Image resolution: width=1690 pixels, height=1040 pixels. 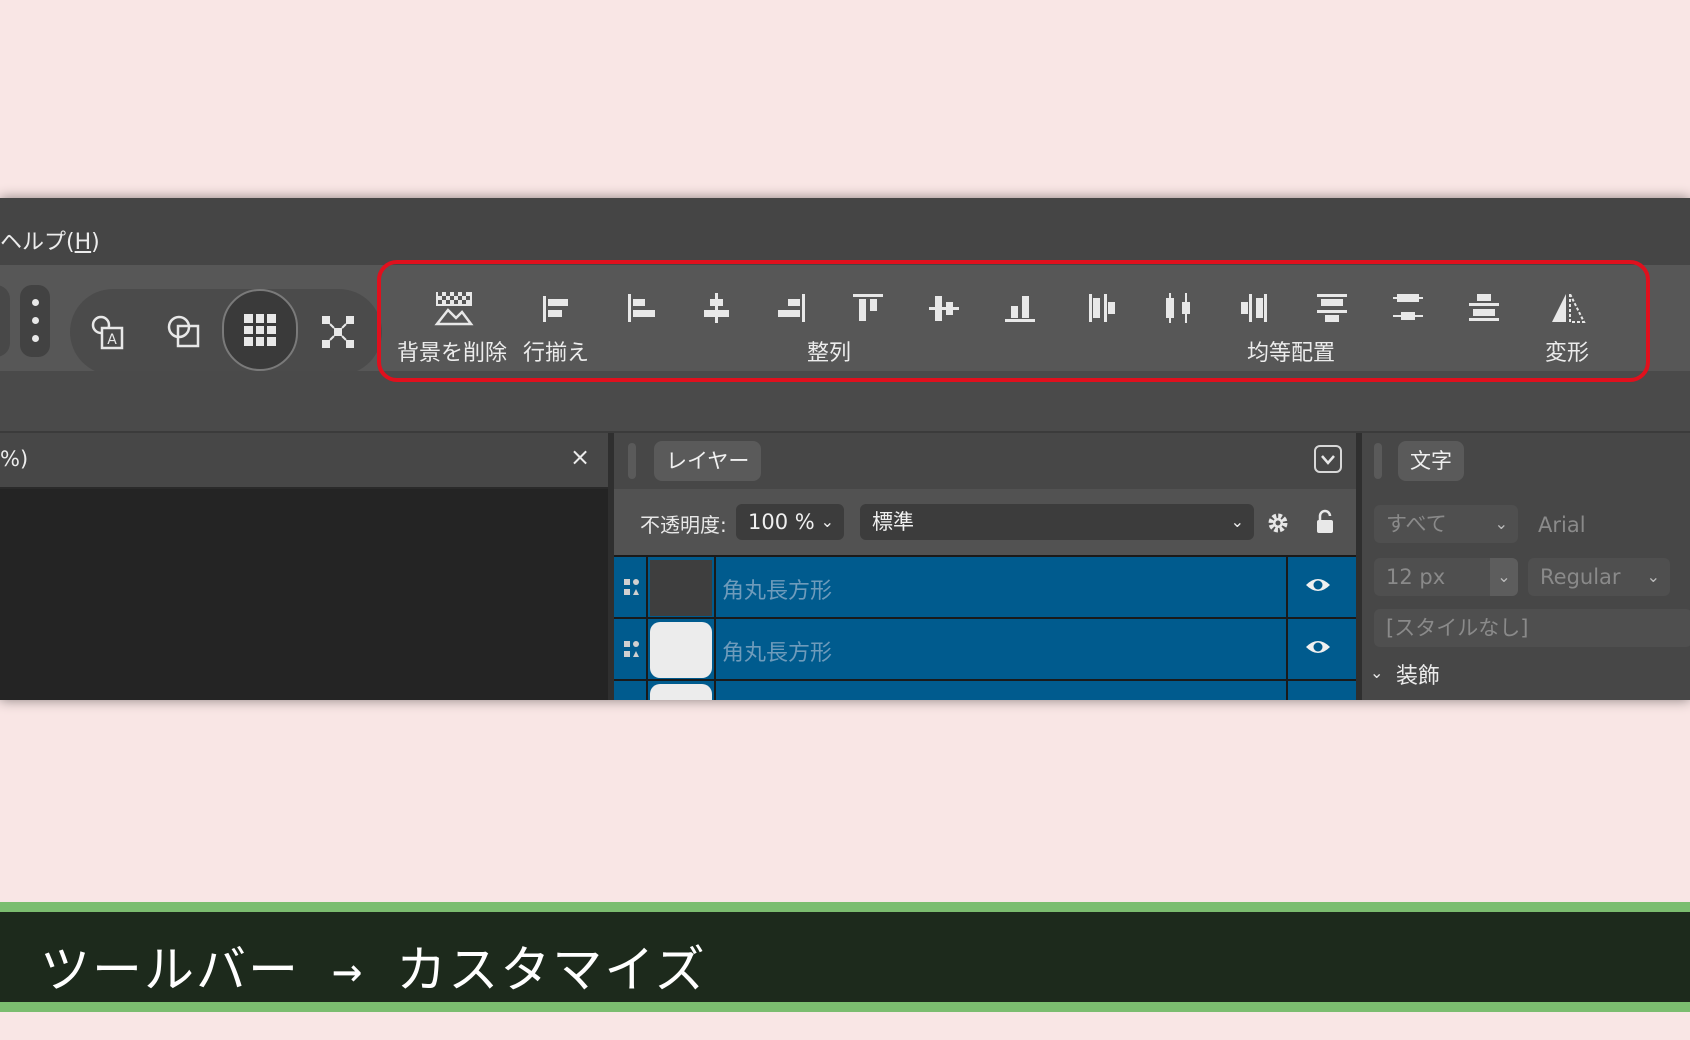 I want to click on object-snap-icon, so click(x=338, y=332).